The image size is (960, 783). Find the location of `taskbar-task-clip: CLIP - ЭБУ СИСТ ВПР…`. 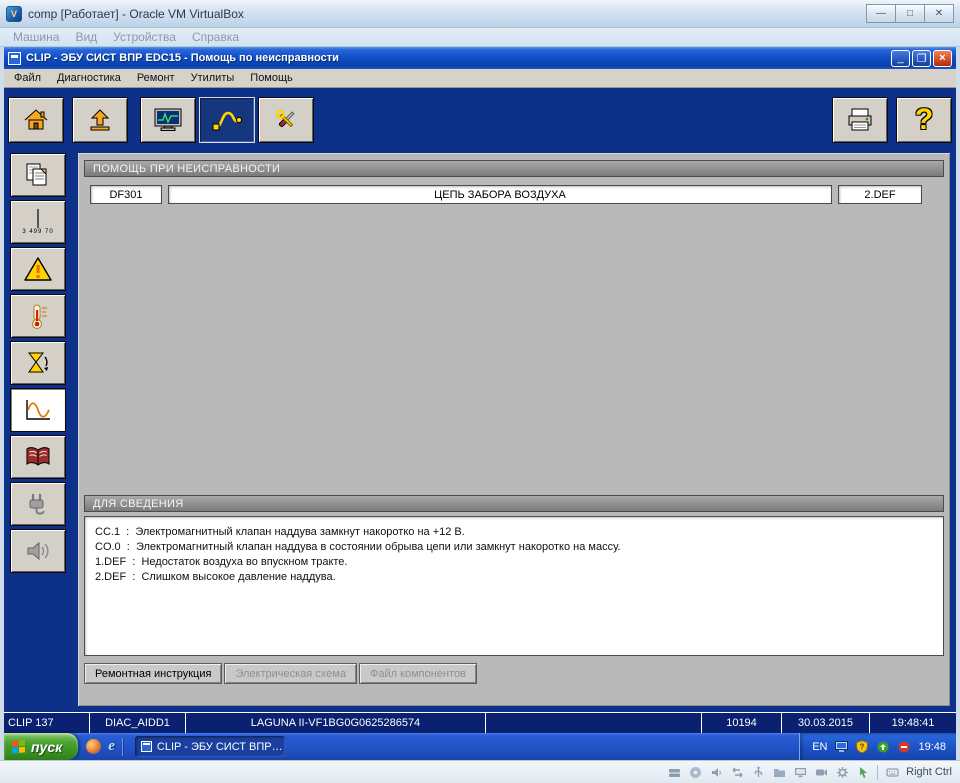

taskbar-task-clip: CLIP - ЭБУ СИСТ ВПР… is located at coordinates (209, 746).